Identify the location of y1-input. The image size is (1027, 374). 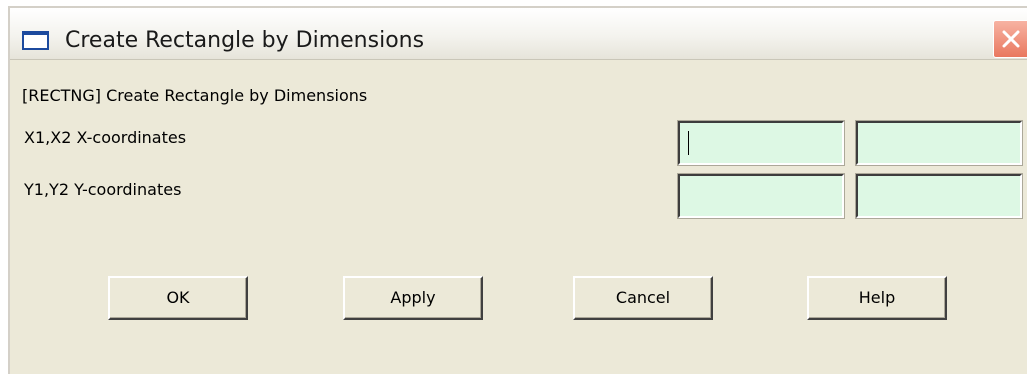
(761, 196).